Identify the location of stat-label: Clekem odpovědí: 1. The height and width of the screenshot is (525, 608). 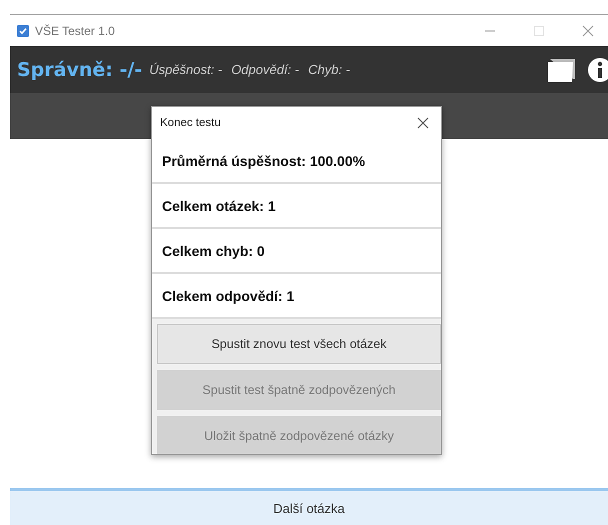
(228, 296).